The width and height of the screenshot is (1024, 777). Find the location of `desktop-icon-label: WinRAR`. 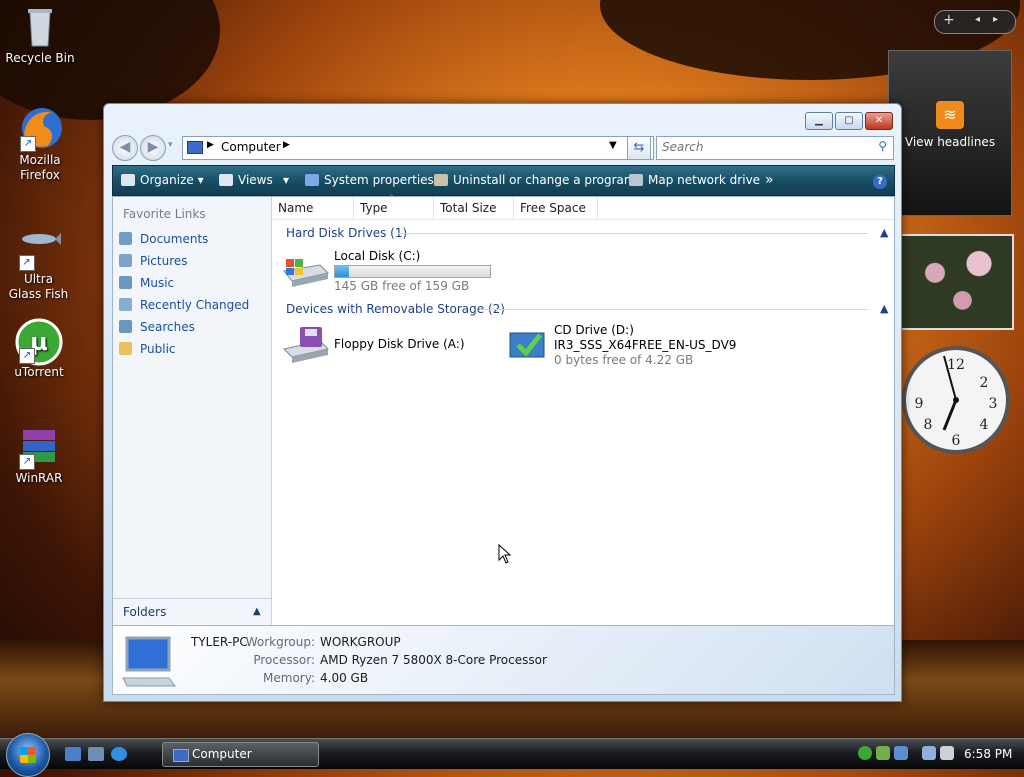

desktop-icon-label: WinRAR is located at coordinates (39, 478).